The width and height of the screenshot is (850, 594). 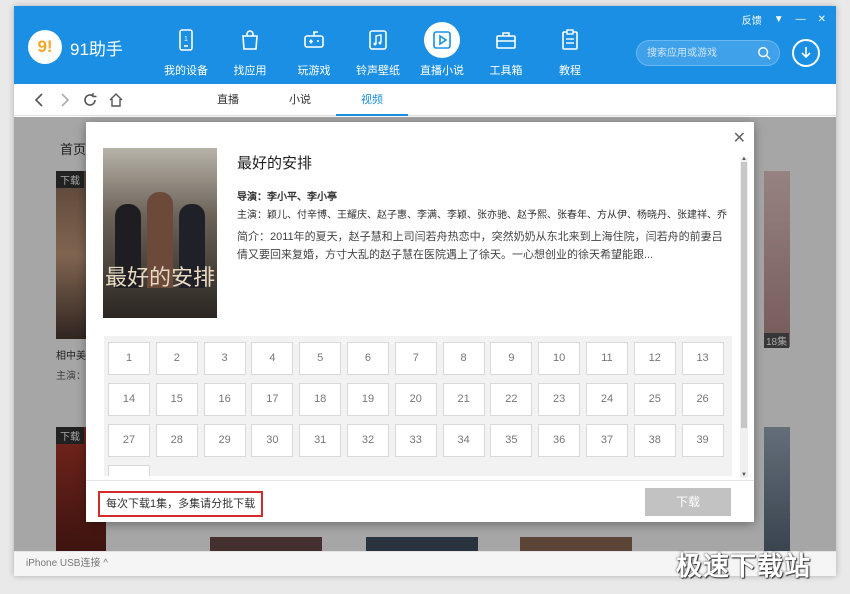 I want to click on episode-button: 22, so click(x=511, y=399).